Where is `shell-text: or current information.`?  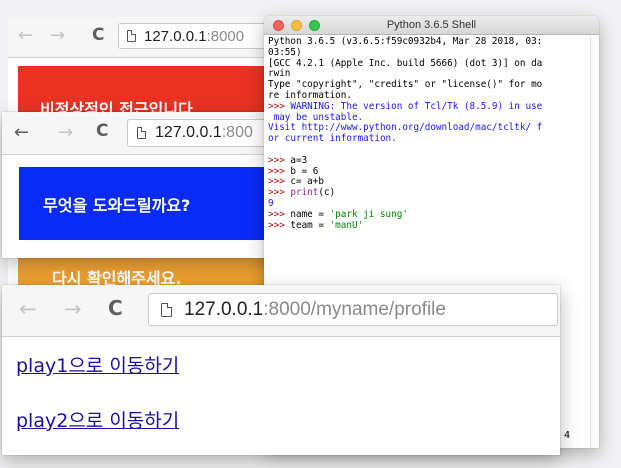
shell-text: or current information. is located at coordinates (332, 139).